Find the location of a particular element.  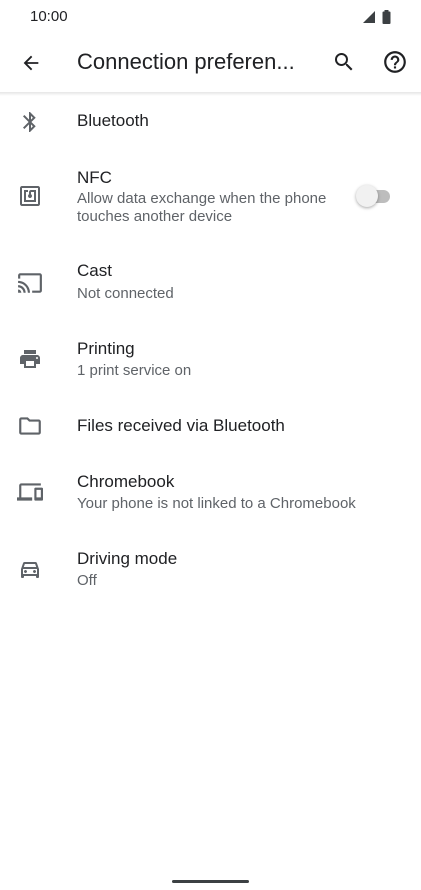

settings-item-subtitle: Not connected is located at coordinates (125, 293).